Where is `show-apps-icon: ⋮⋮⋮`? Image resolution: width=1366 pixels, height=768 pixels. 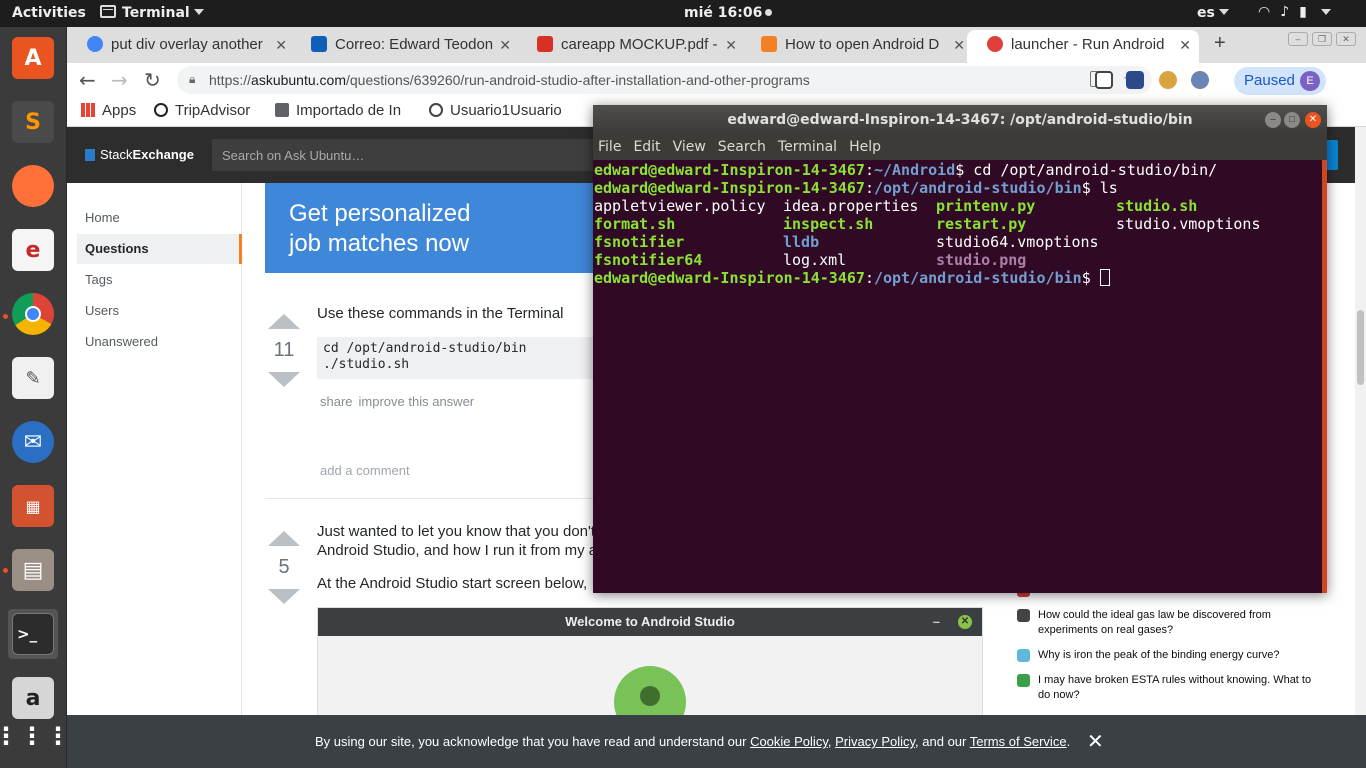 show-apps-icon: ⋮⋮⋮ is located at coordinates (35, 736).